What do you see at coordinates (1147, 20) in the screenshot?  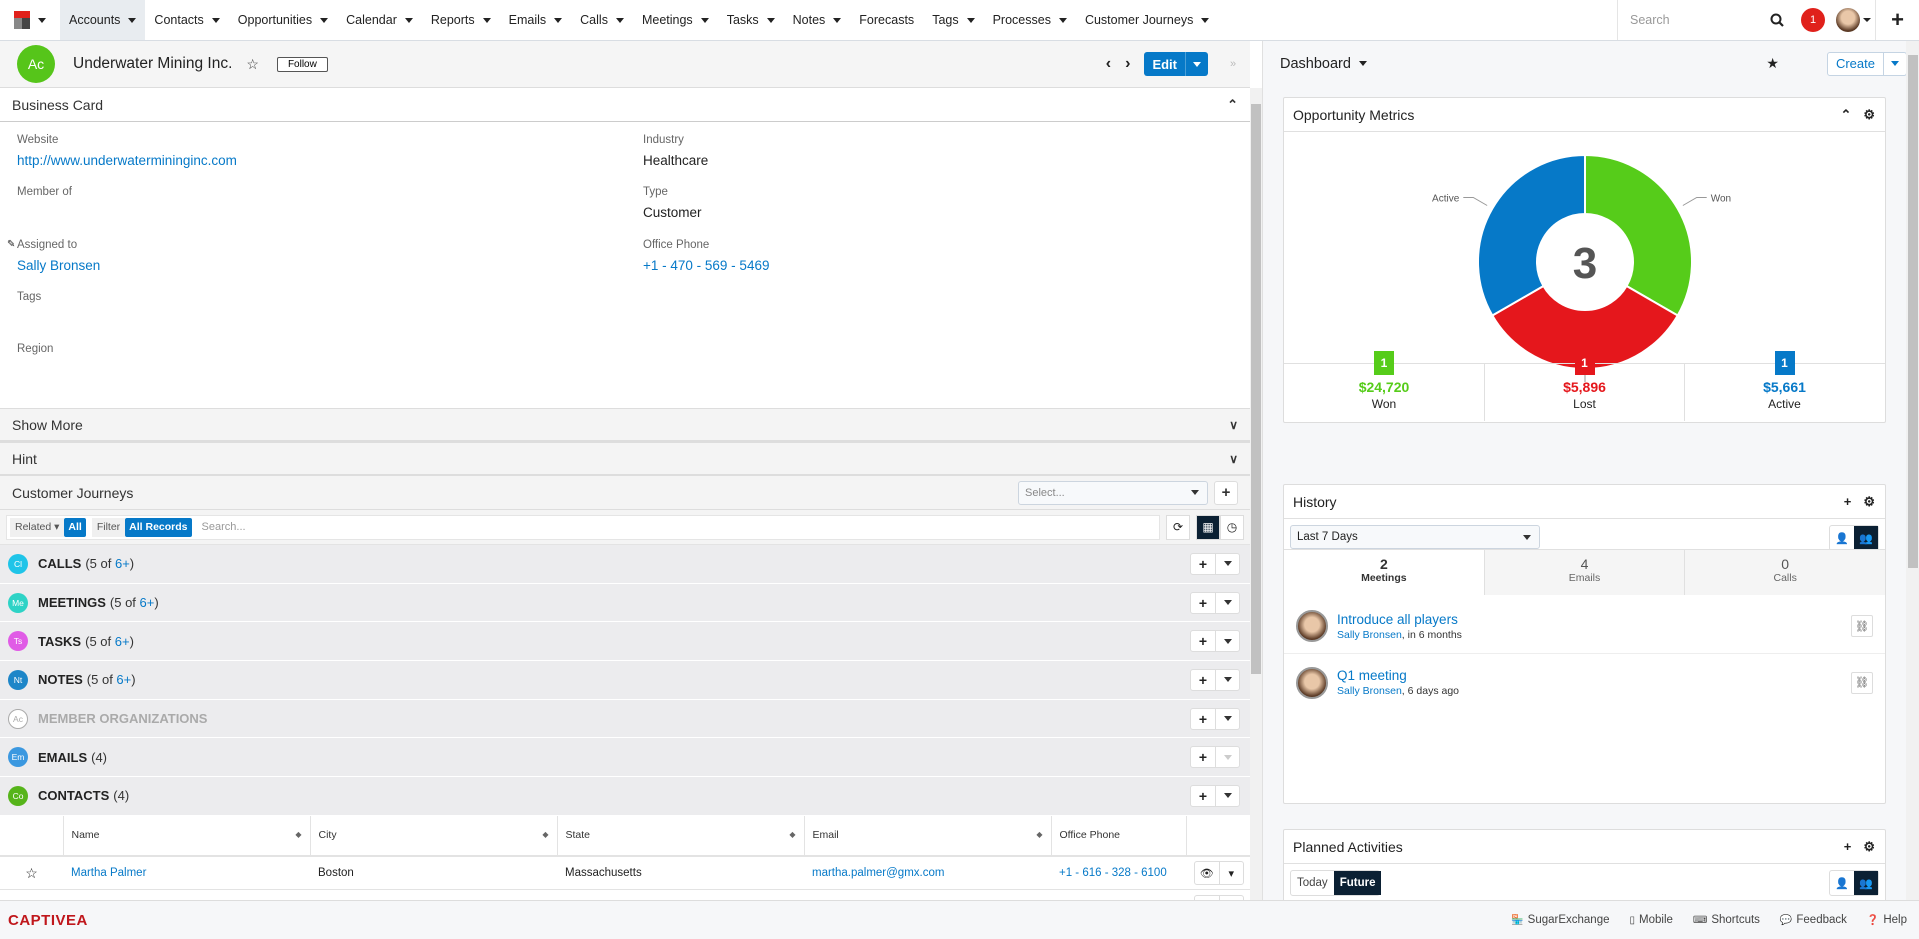 I see `nav-tab-customer-journeys: Customer Journeys` at bounding box center [1147, 20].